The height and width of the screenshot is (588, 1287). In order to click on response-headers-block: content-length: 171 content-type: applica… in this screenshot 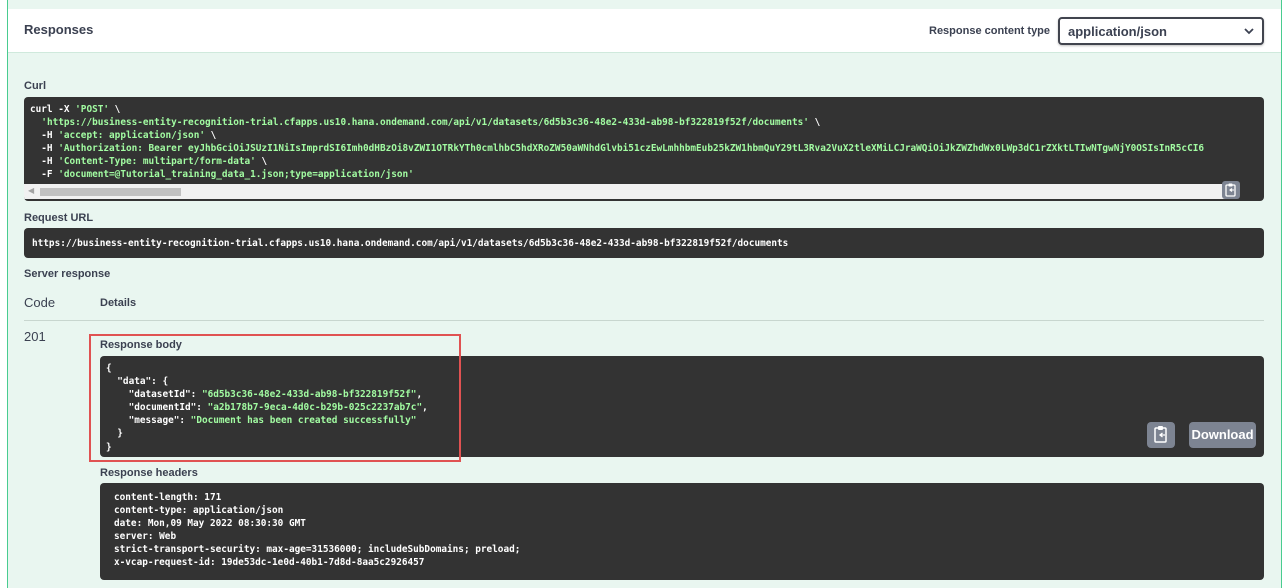, I will do `click(682, 531)`.